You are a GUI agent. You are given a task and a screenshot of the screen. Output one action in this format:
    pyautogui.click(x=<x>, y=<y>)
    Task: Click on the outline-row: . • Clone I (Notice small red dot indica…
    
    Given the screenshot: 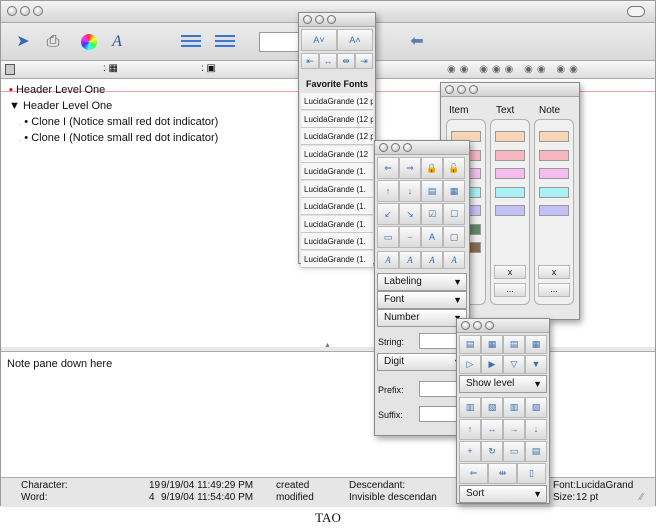 What is the action you would take?
    pyautogui.click(x=118, y=122)
    